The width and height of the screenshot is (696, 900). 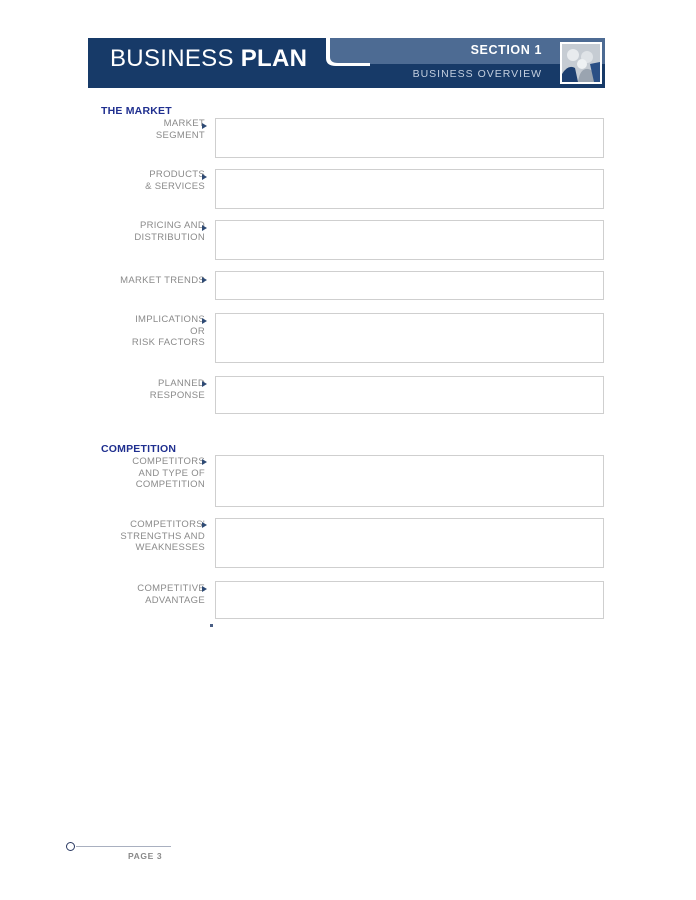 What do you see at coordinates (145, 856) in the screenshot?
I see `page-number-label: PAGE 3` at bounding box center [145, 856].